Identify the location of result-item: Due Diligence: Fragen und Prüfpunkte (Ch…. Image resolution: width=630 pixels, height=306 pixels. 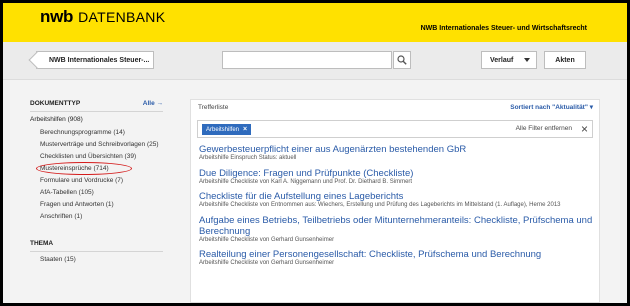
(395, 177).